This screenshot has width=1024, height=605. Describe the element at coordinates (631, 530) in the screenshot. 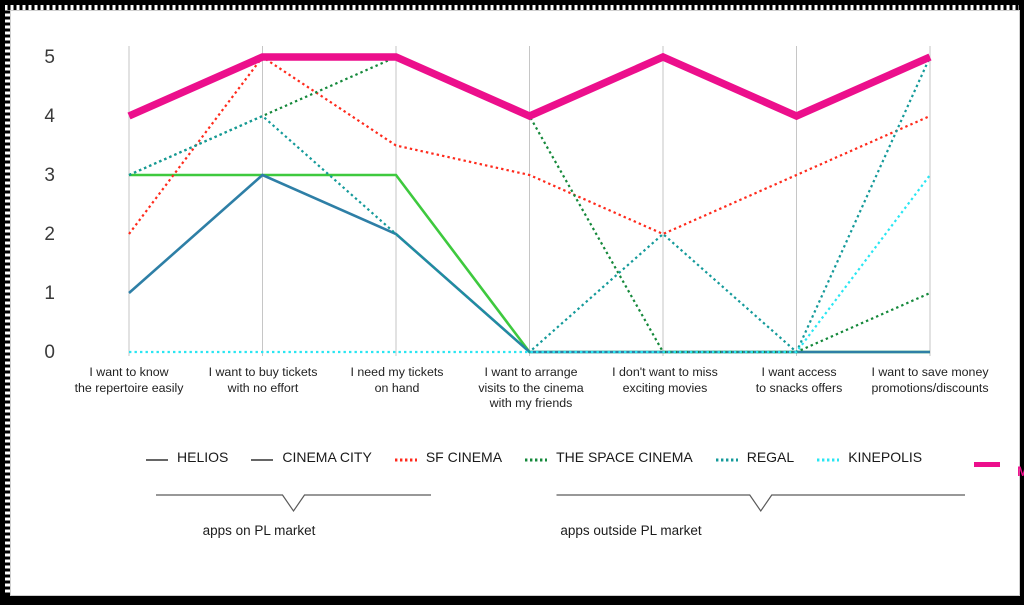

I see `bracket-label-1: apps outside PL market` at that location.